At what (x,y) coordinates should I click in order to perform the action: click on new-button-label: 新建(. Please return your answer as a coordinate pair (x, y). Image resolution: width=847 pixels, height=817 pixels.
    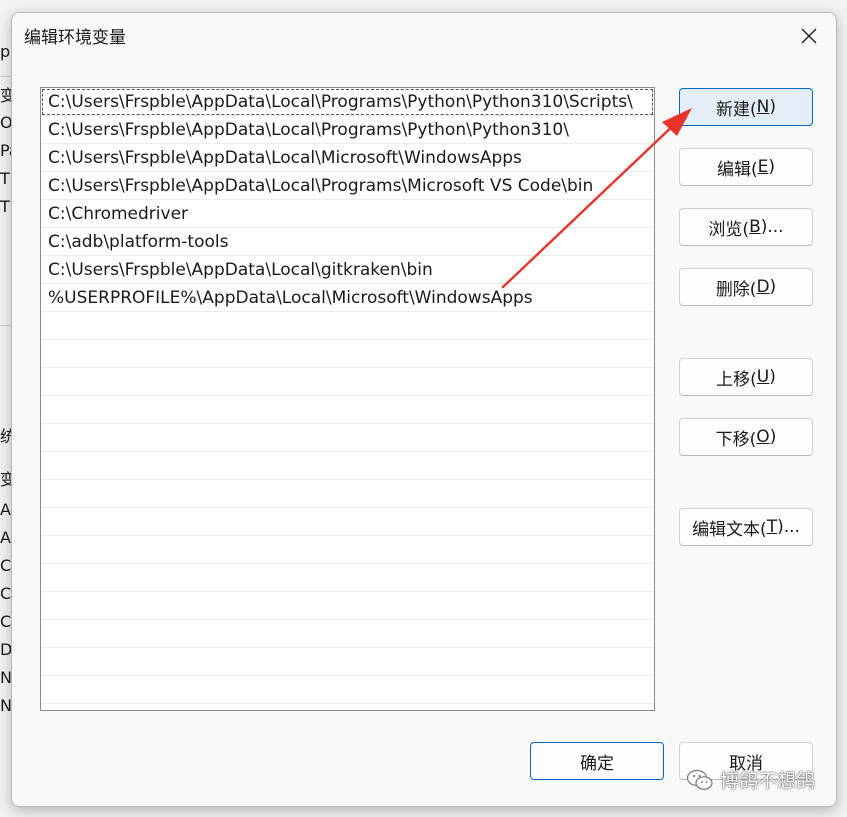
    Looking at the image, I should click on (736, 109).